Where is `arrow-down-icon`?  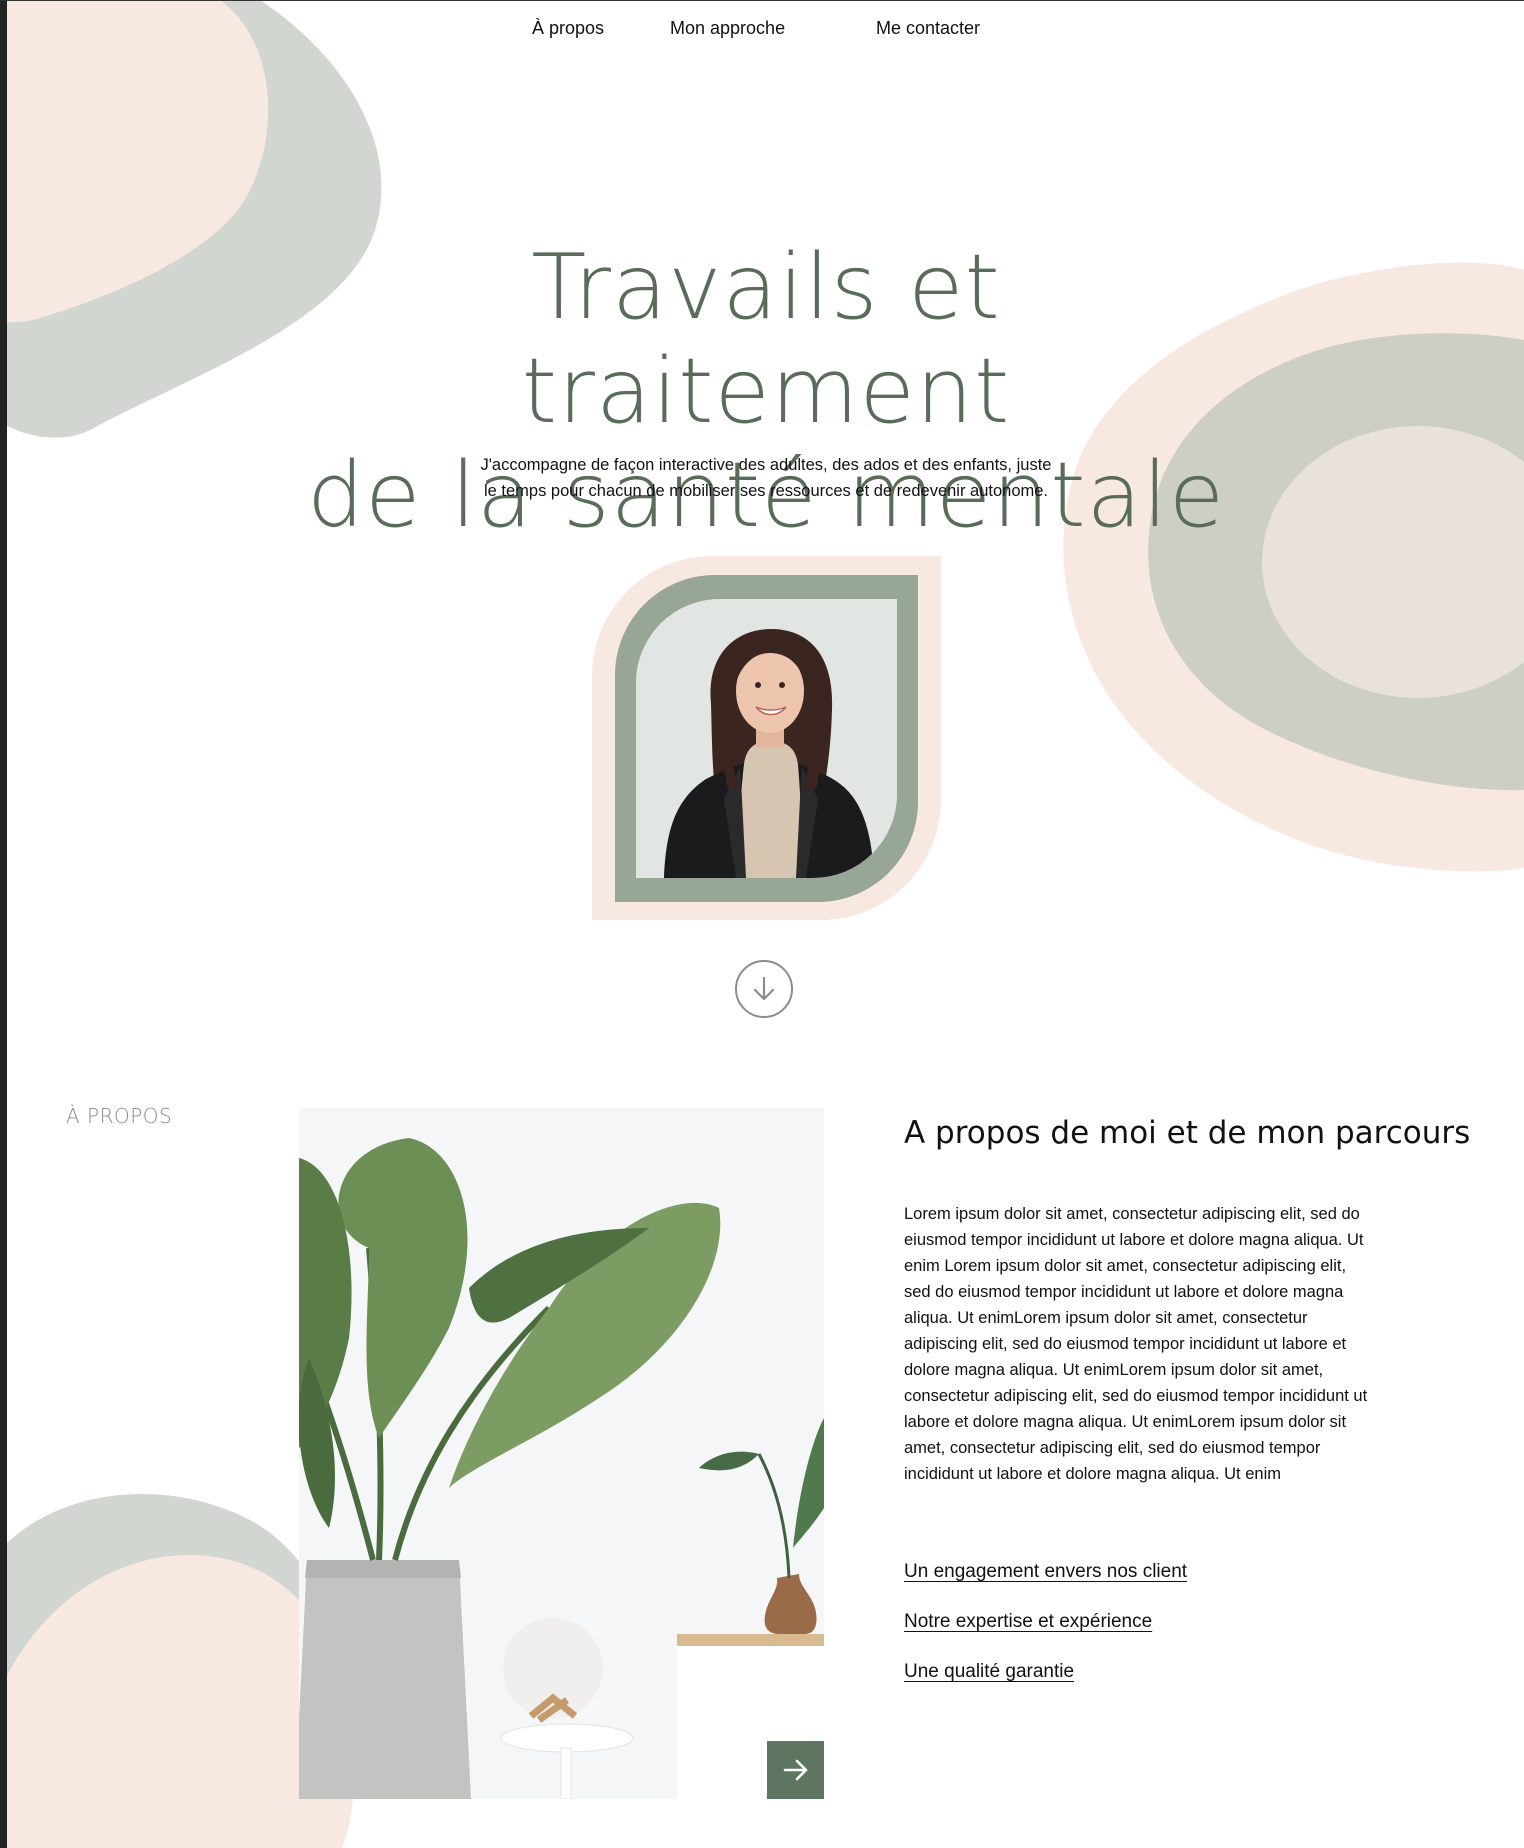 arrow-down-icon is located at coordinates (764, 988).